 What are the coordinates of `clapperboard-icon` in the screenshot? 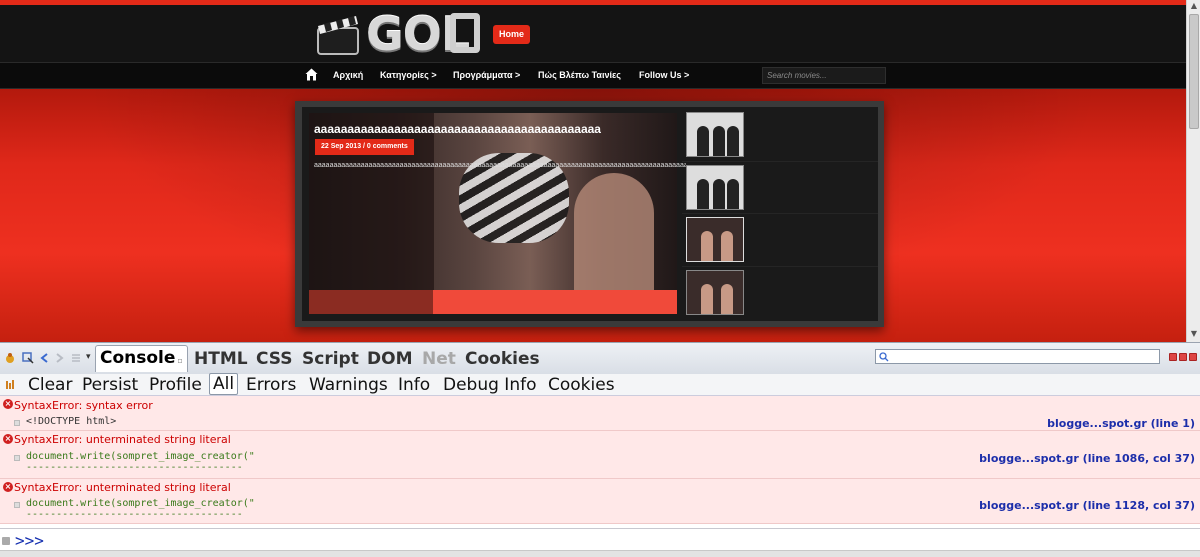 It's located at (338, 35).